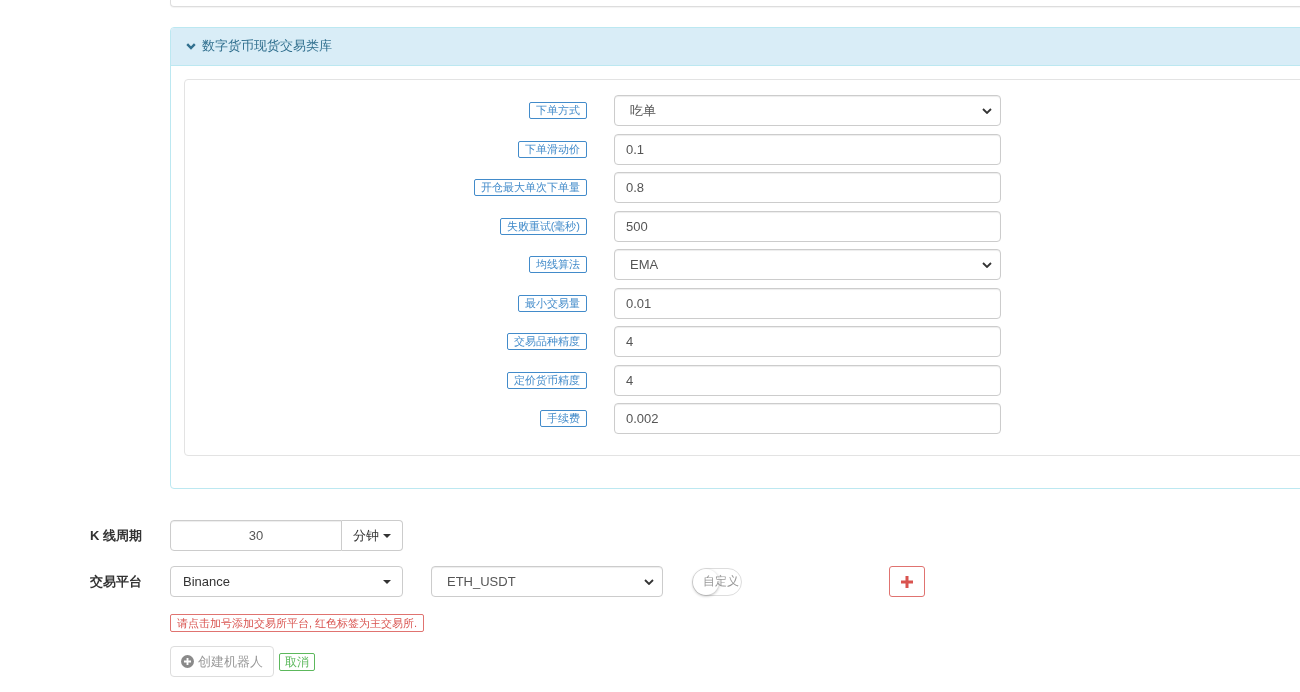 This screenshot has height=692, width=1300. Describe the element at coordinates (807, 149) in the screenshot. I see `text-input: 0.1` at that location.